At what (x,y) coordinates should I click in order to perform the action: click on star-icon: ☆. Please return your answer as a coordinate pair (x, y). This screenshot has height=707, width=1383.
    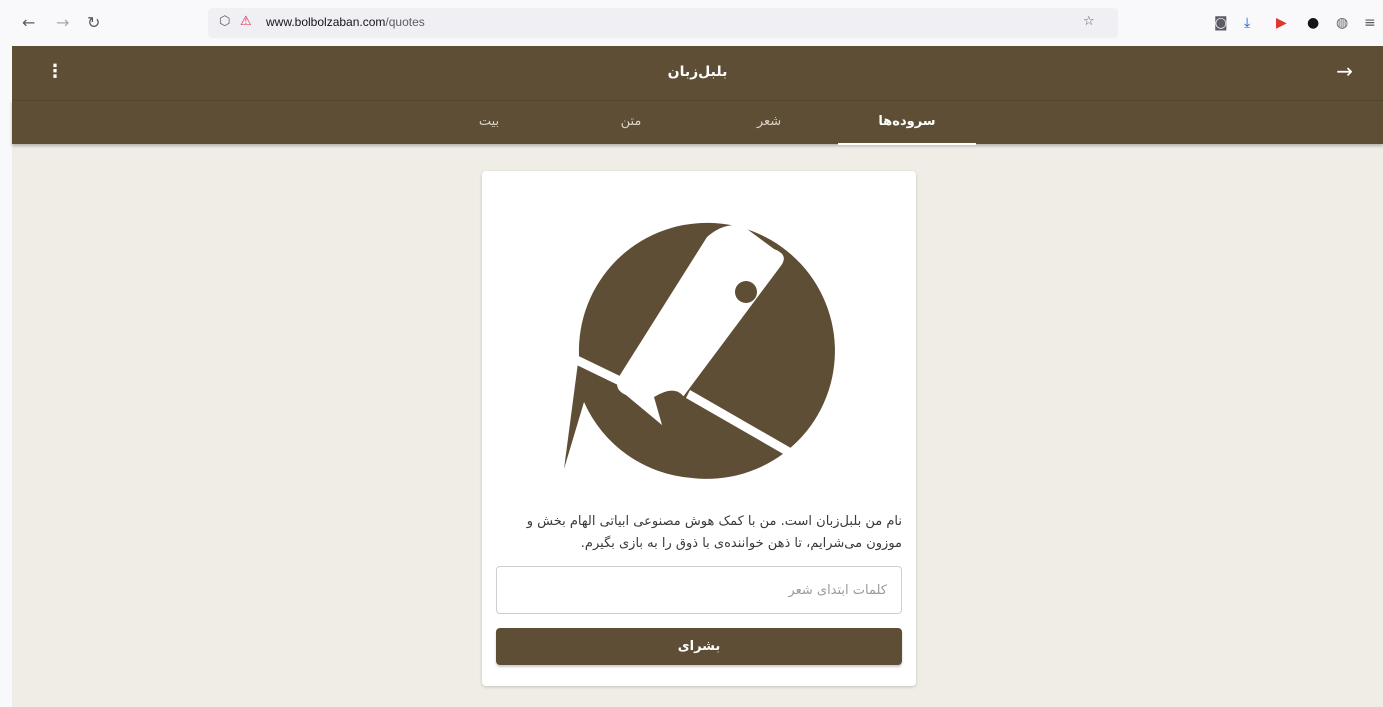
    Looking at the image, I should click on (1089, 22).